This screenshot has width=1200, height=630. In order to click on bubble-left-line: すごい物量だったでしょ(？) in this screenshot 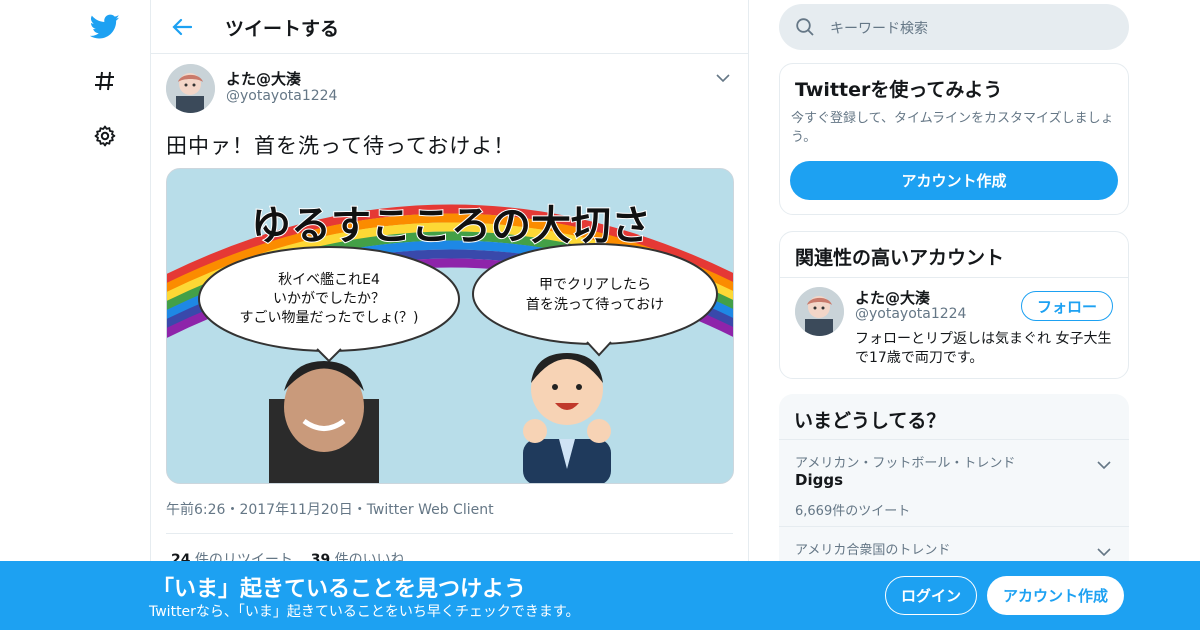, I will do `click(329, 318)`.